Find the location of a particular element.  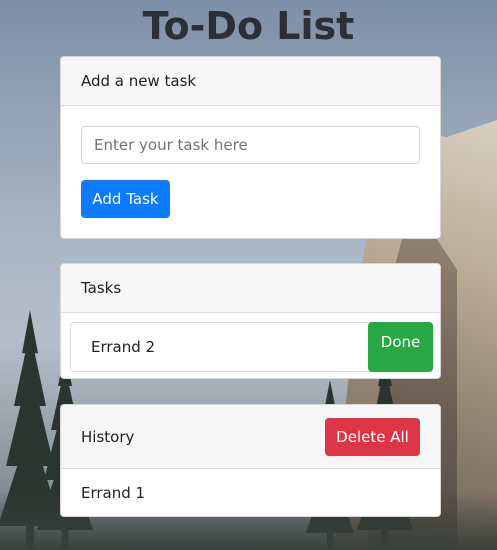

history-title: History is located at coordinates (108, 436).